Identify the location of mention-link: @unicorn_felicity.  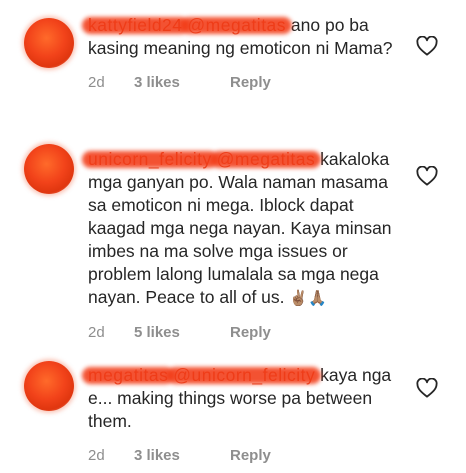
(244, 375).